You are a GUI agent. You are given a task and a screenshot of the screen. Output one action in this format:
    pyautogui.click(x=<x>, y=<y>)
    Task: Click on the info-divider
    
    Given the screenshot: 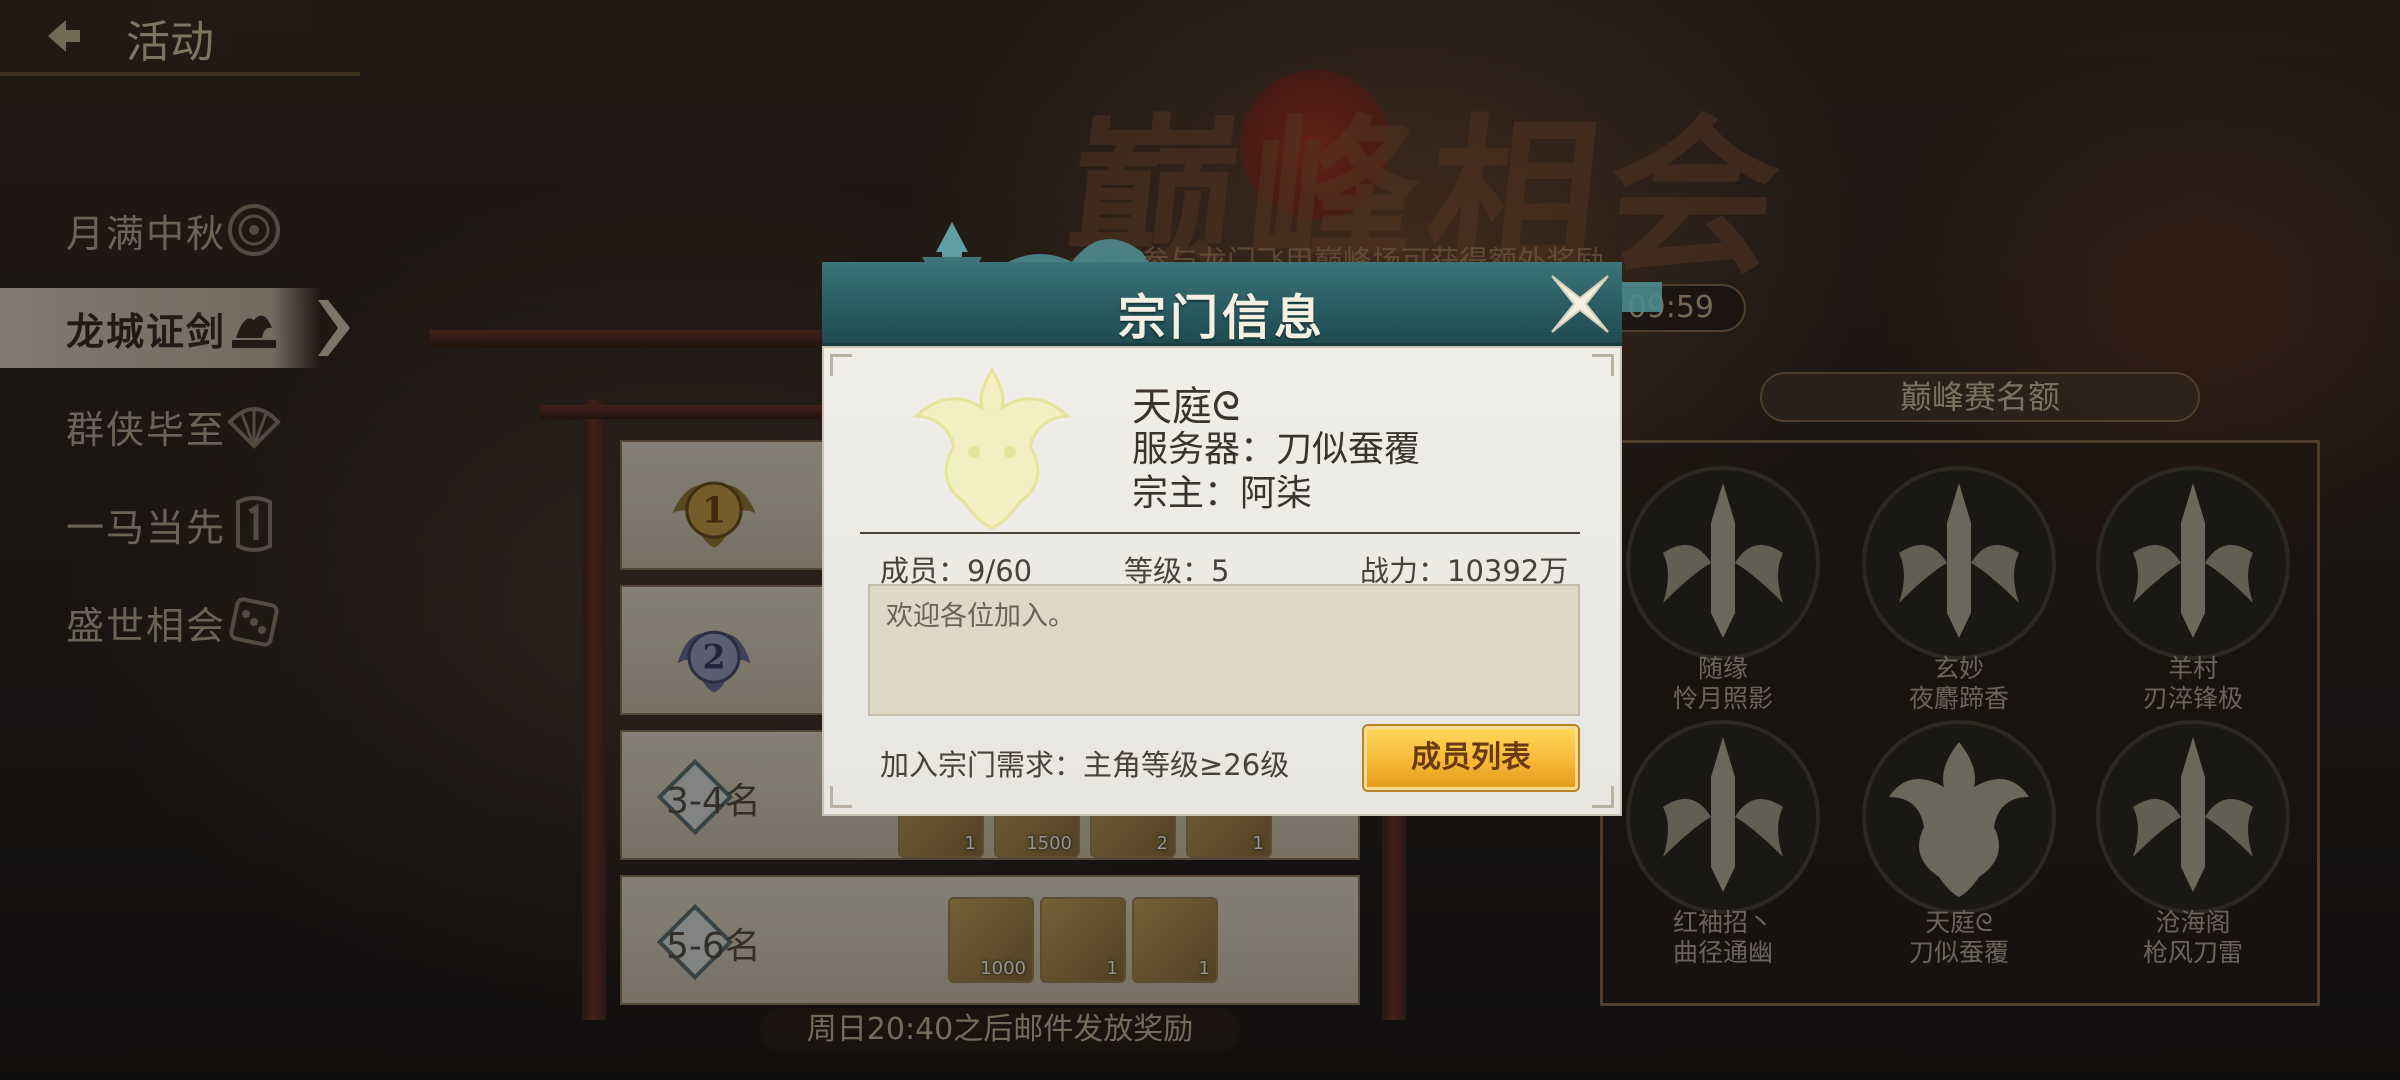 What is the action you would take?
    pyautogui.click(x=1220, y=533)
    